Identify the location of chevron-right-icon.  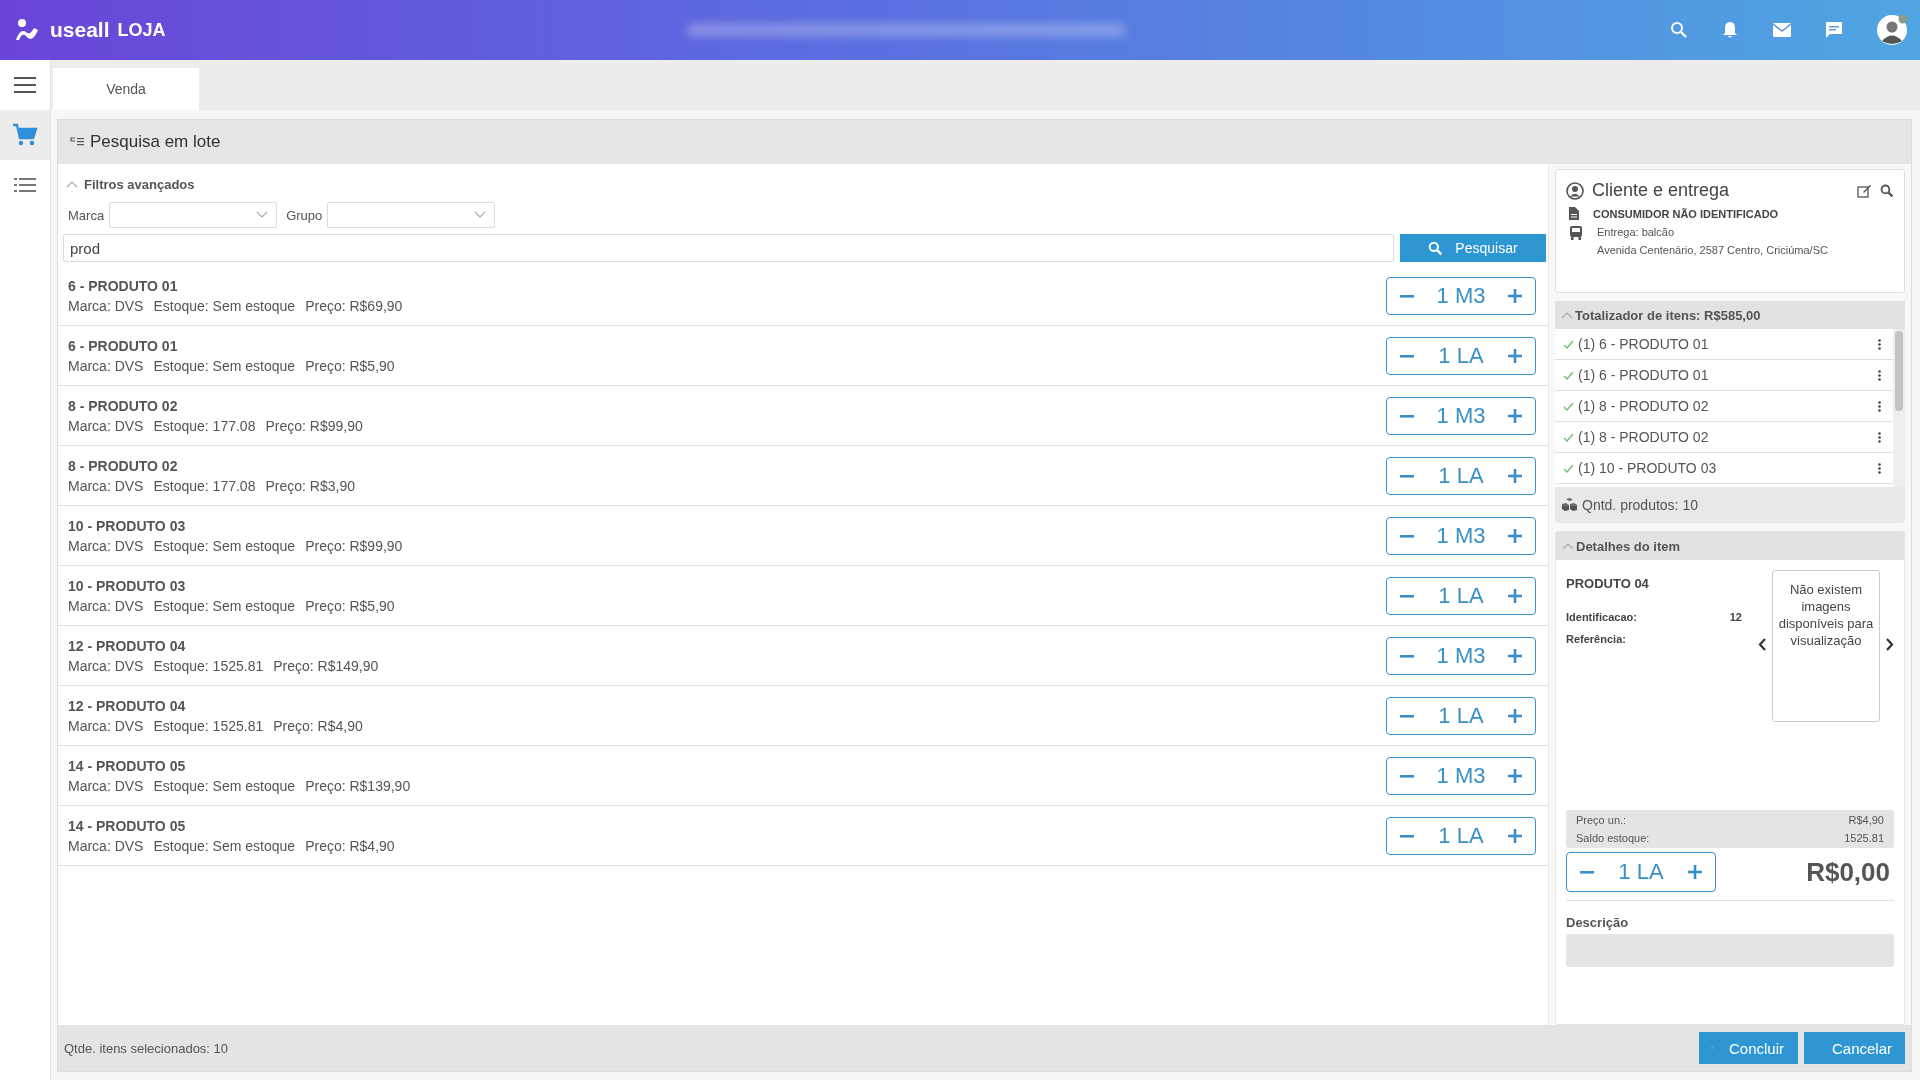
(1890, 644).